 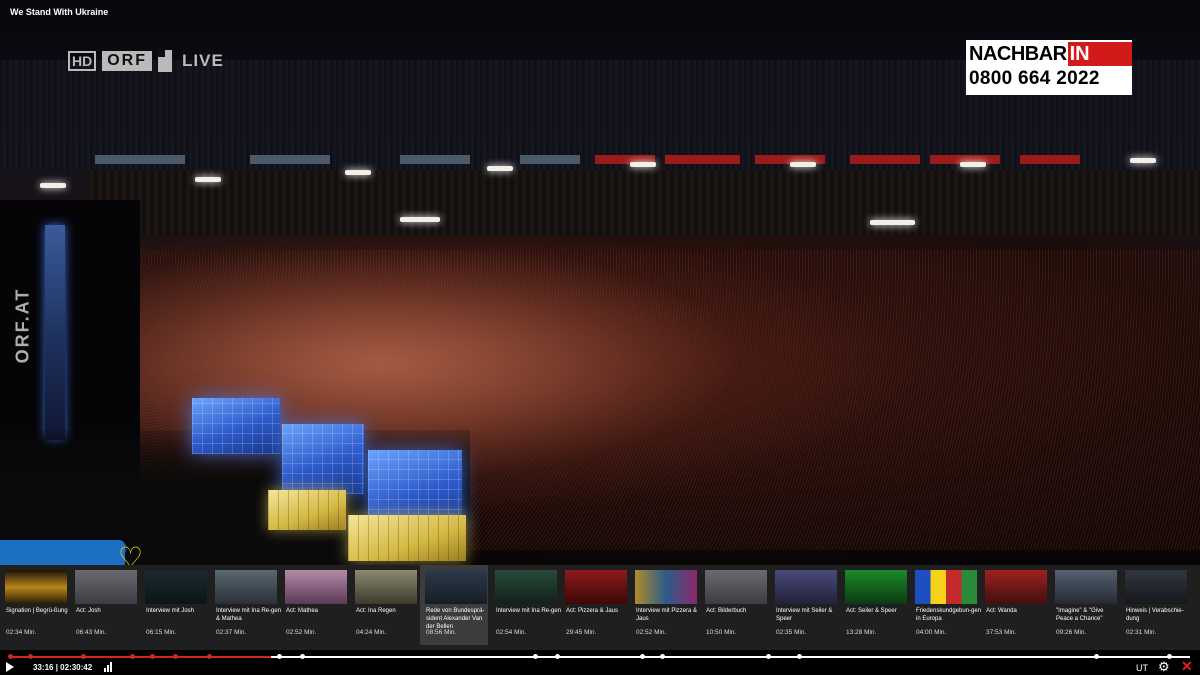 What do you see at coordinates (726, 611) in the screenshot?
I see `chapter-title: Act: Bilderbuch` at bounding box center [726, 611].